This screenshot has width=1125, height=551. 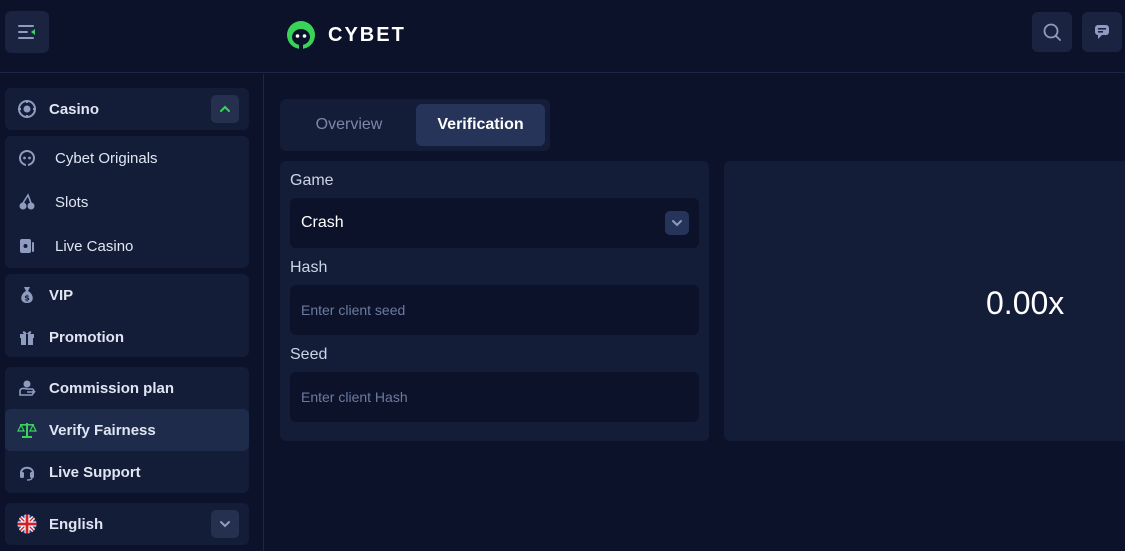 I want to click on brand-logo: CYBET, so click(x=345, y=35).